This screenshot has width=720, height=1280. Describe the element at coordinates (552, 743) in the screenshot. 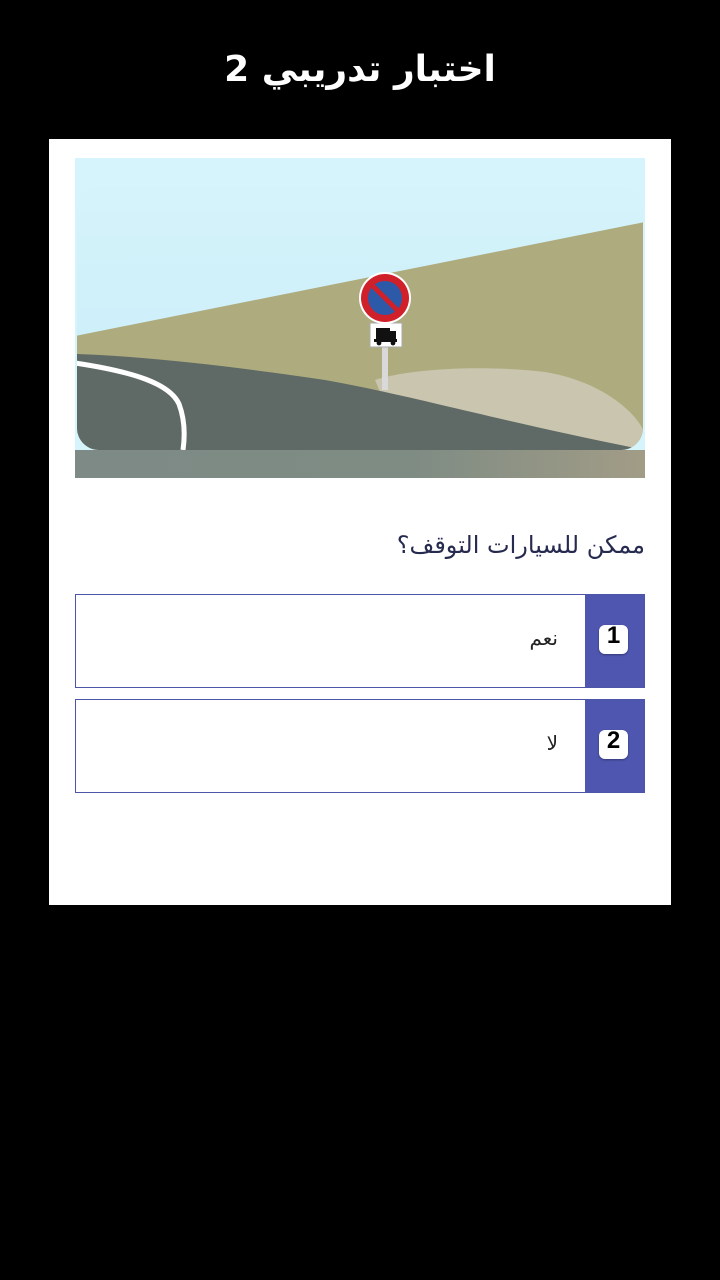

I see `answer-label: لا` at that location.